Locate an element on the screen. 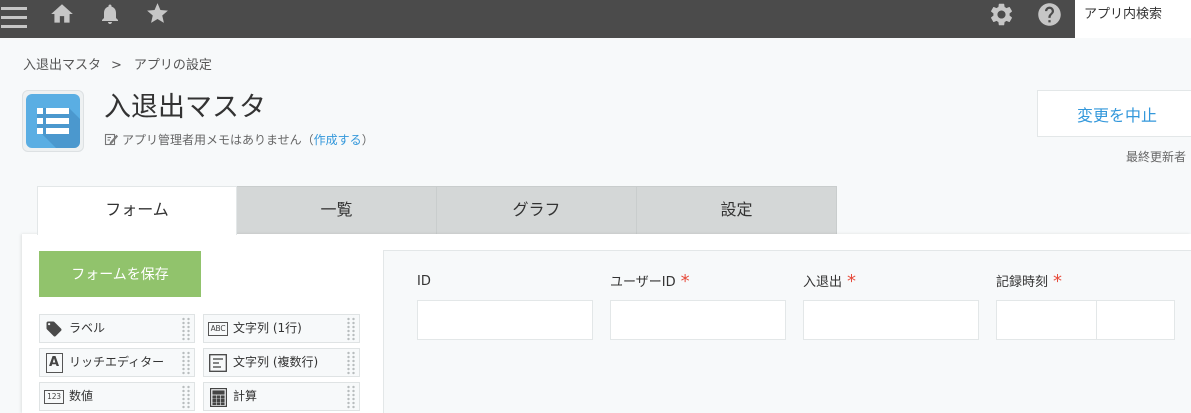  field-label: 記録時刻 * is located at coordinates (1029, 282).